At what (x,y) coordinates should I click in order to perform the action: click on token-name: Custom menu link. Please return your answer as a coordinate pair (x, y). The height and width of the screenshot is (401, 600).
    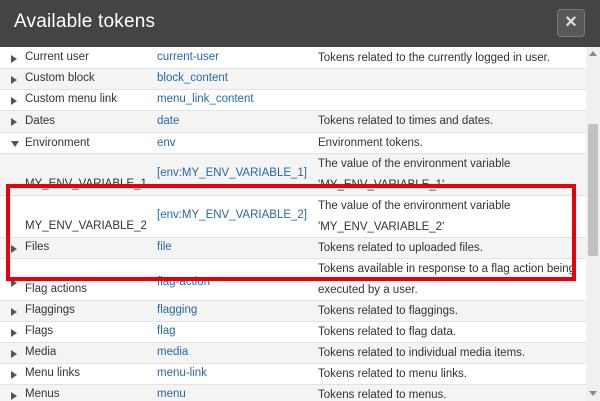
    Looking at the image, I should click on (71, 99).